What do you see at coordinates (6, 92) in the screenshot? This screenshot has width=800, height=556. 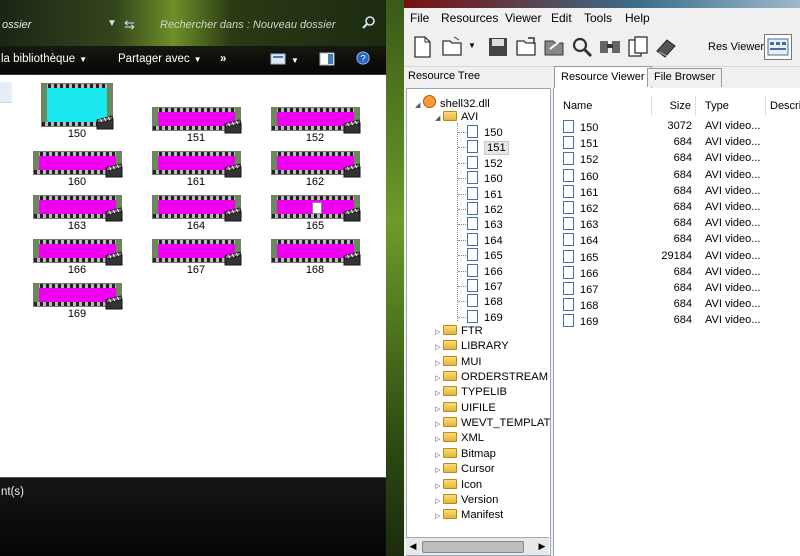 I see `nav-selected-item` at bounding box center [6, 92].